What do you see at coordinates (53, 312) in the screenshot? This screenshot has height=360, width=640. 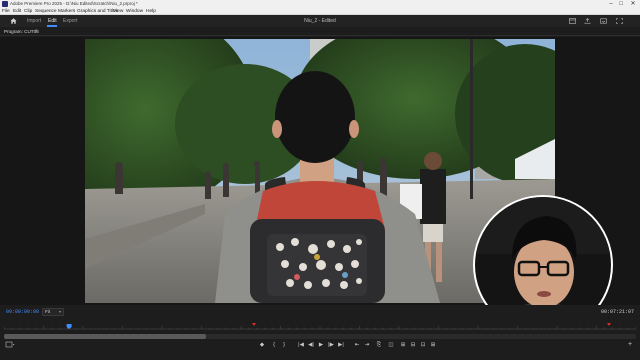 I see `zoom-level-select: Fit ▾` at bounding box center [53, 312].